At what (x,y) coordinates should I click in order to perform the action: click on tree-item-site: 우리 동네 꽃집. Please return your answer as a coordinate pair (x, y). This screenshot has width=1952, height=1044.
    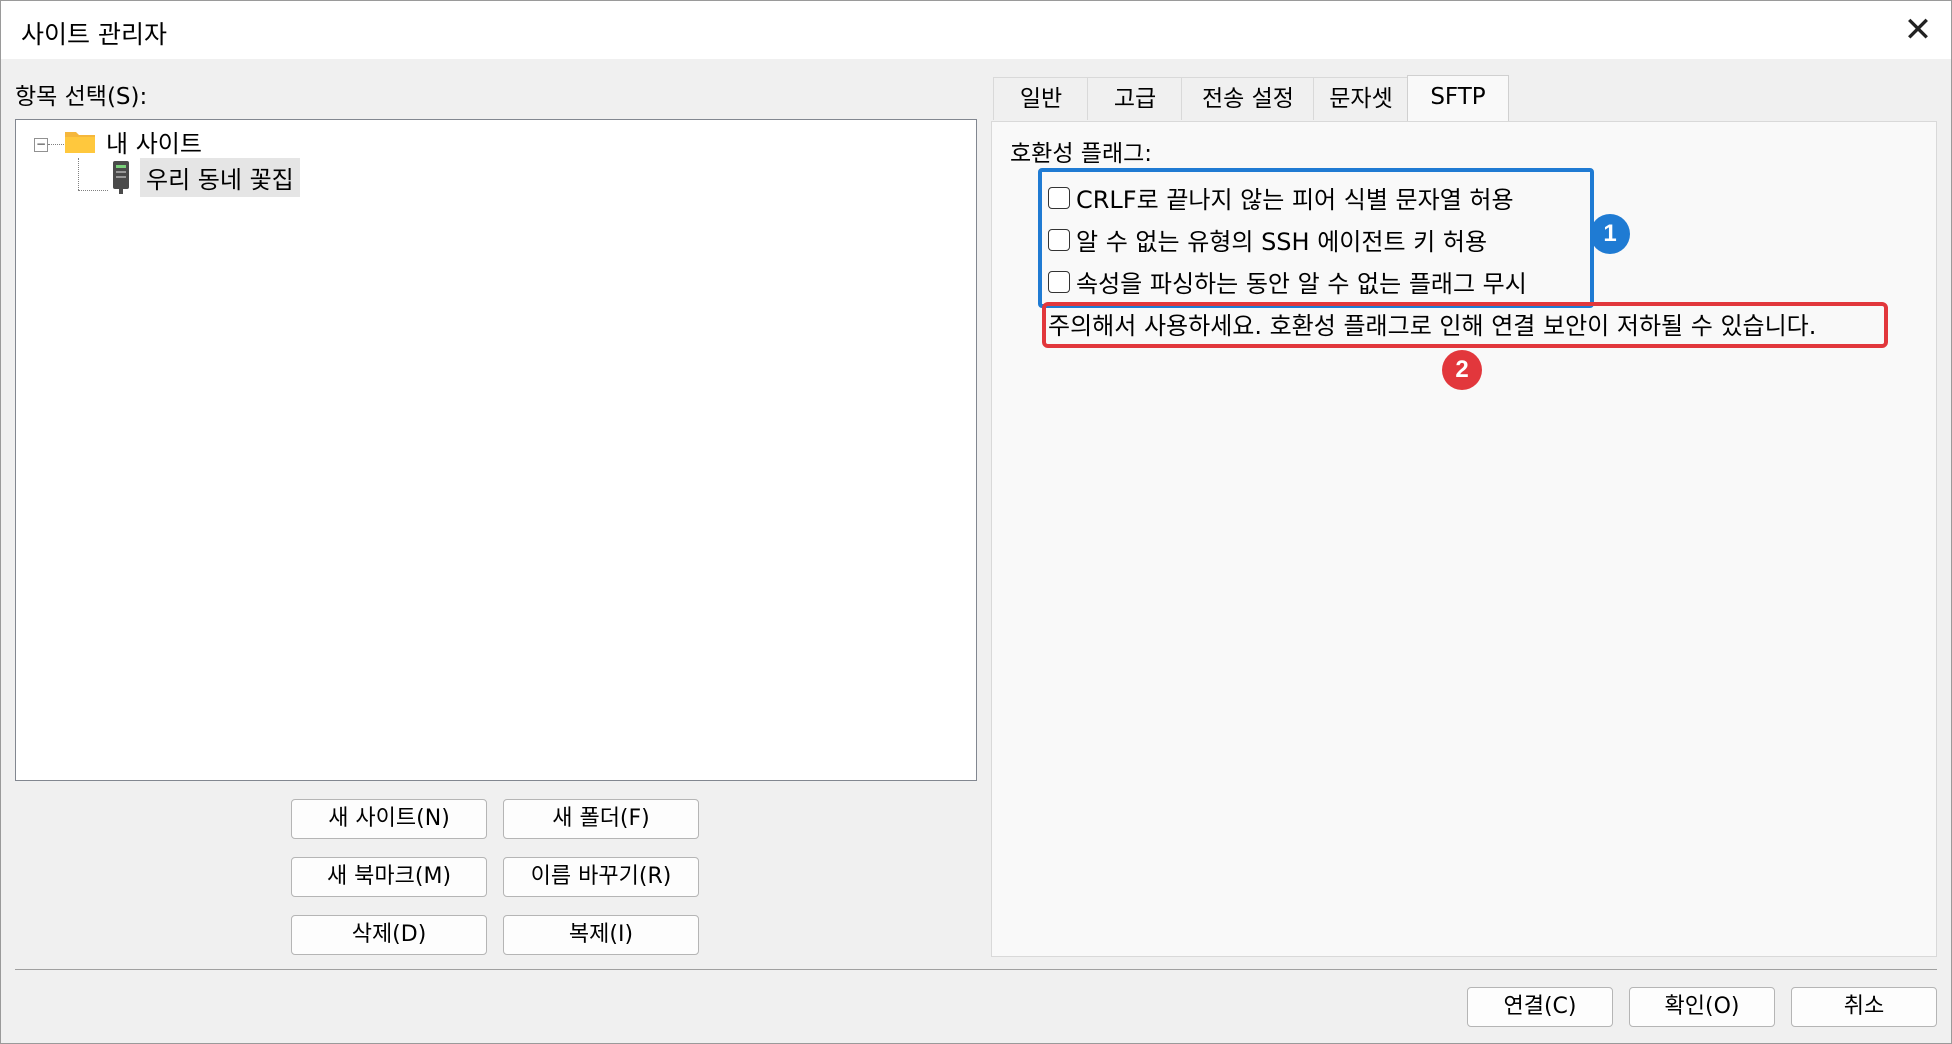
    Looking at the image, I should click on (220, 177).